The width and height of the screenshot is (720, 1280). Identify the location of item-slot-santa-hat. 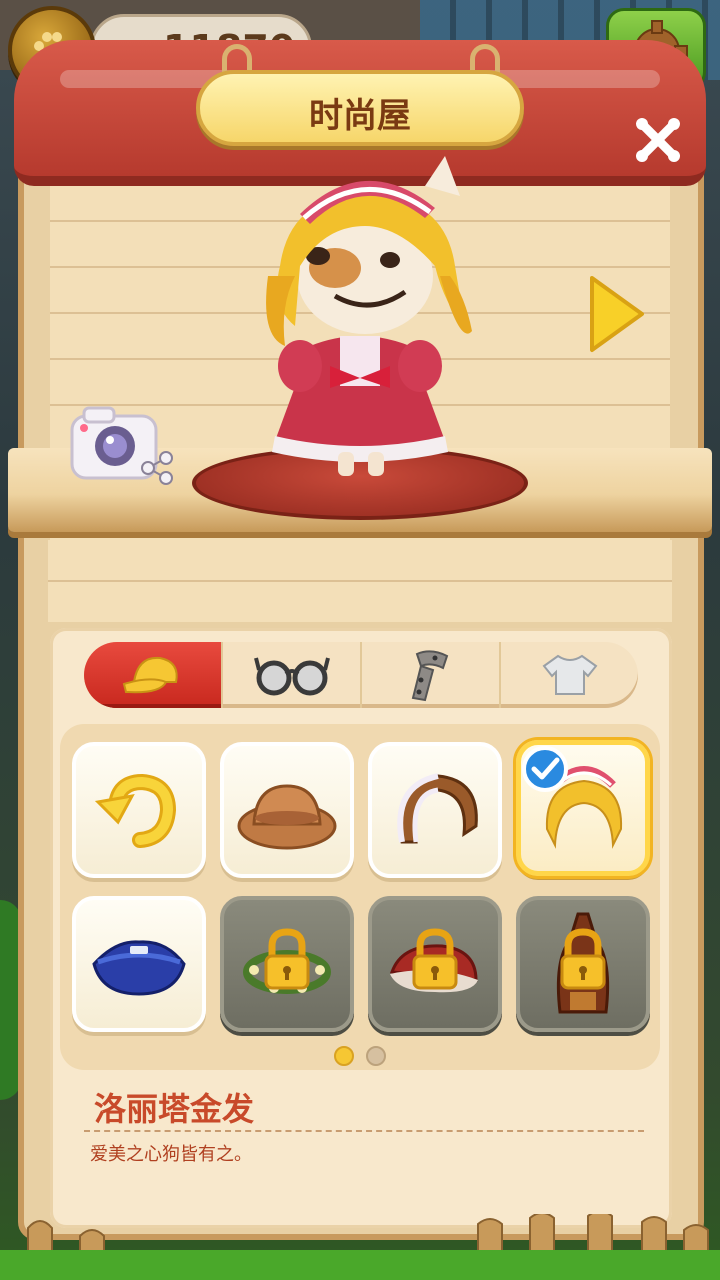
(435, 964).